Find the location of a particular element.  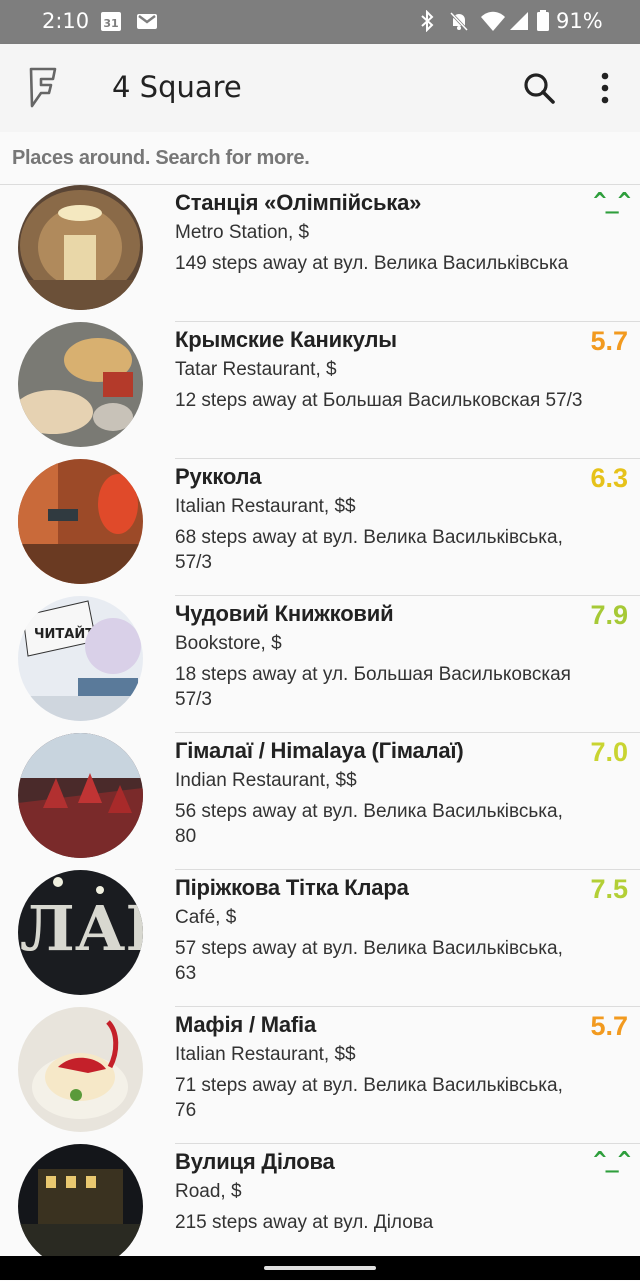

calendar-icon: 31 is located at coordinates (111, 21).